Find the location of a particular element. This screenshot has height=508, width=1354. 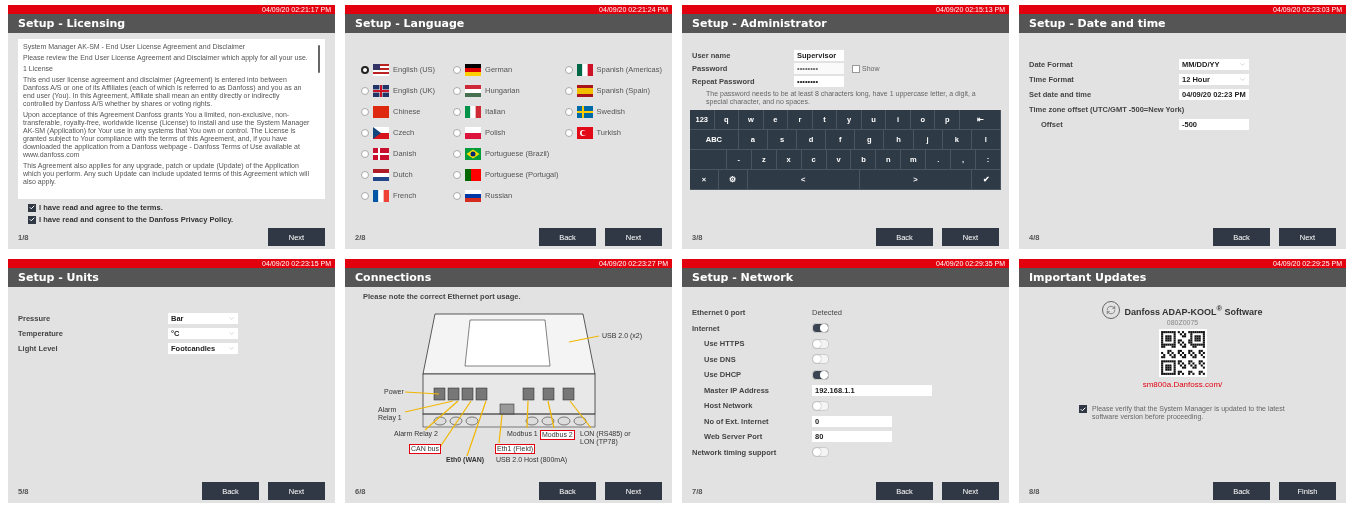

update-link: sm800a.Danfoss.com/ is located at coordinates (1182, 384).